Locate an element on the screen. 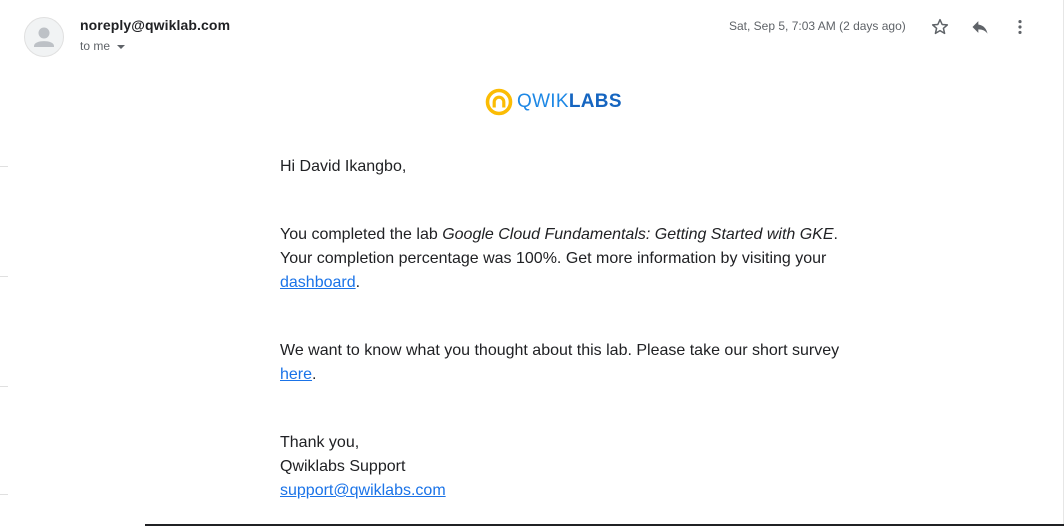 Image resolution: width=1064 pixels, height=526 pixels. recipient-details-toggle: to me is located at coordinates (103, 46).